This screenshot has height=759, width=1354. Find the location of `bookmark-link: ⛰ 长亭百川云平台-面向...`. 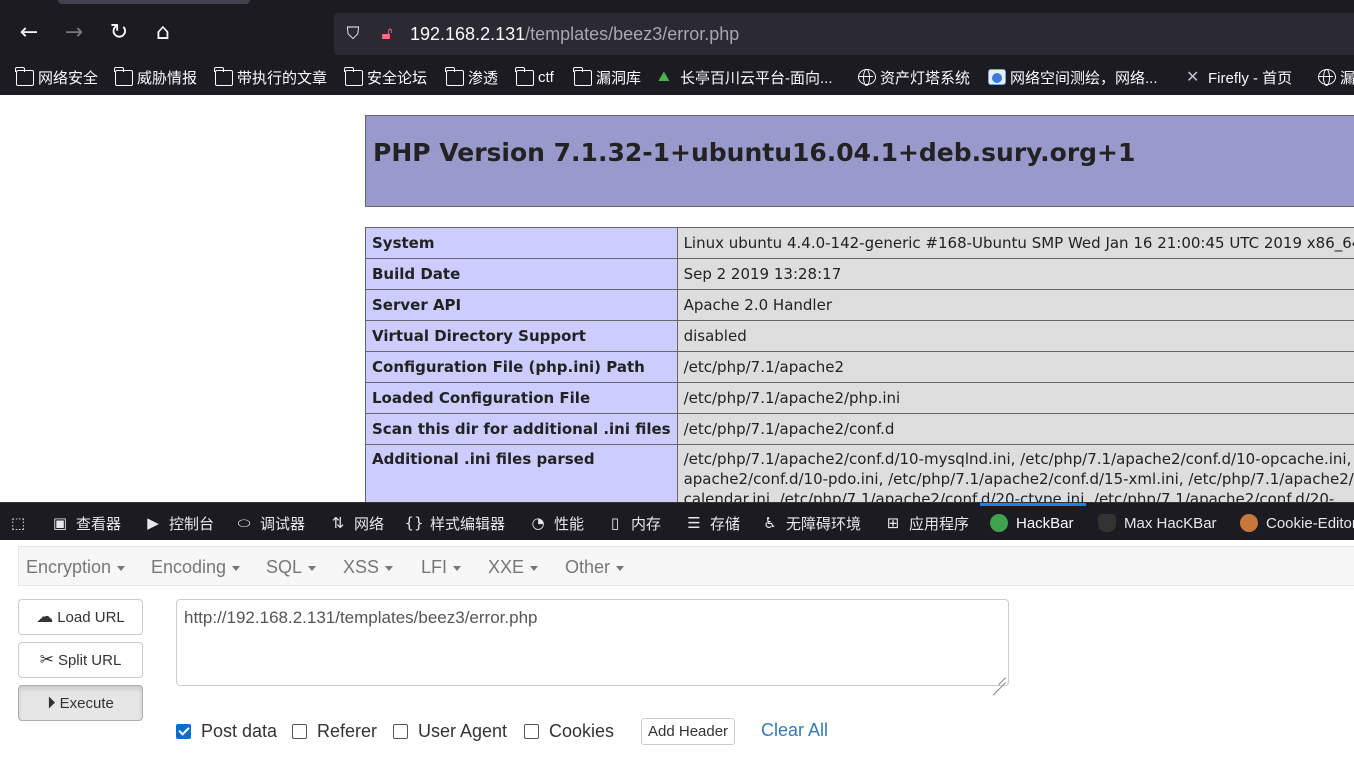

bookmark-link: ⛰ 长亭百川云平台-面向... is located at coordinates (745, 77).